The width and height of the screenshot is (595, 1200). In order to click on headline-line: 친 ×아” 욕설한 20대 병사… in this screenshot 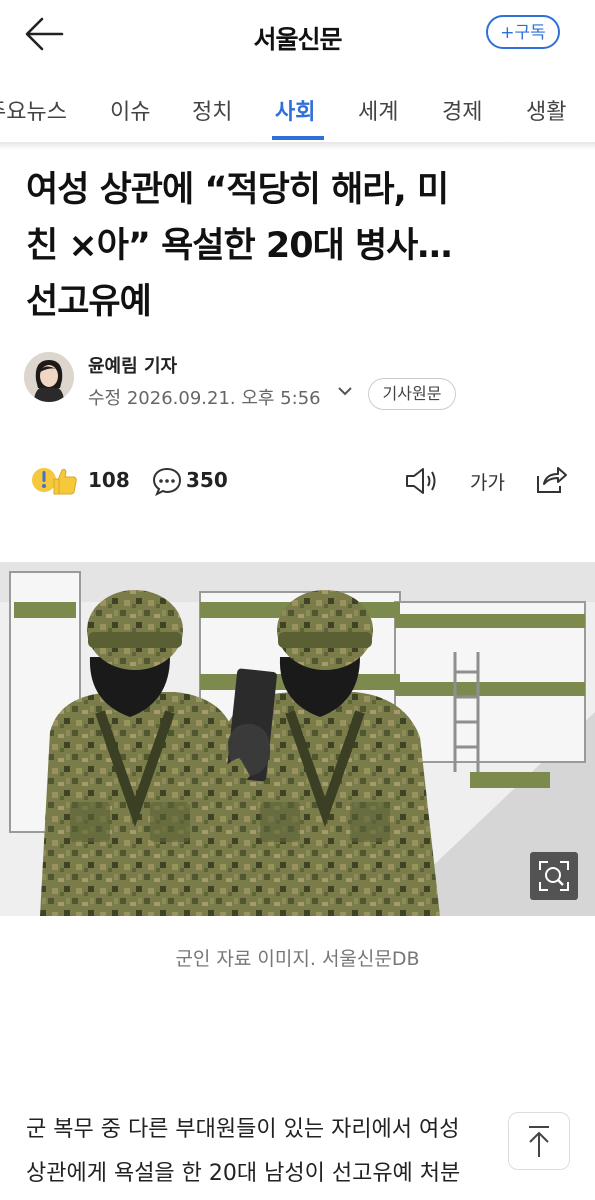, I will do `click(239, 246)`.